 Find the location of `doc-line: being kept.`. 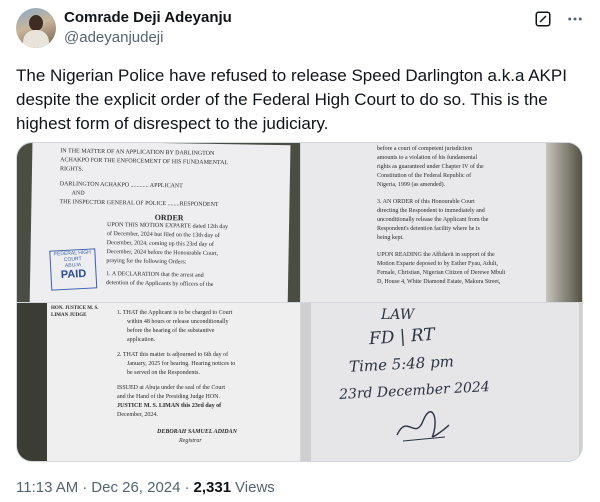

doc-line: being kept. is located at coordinates (390, 238).